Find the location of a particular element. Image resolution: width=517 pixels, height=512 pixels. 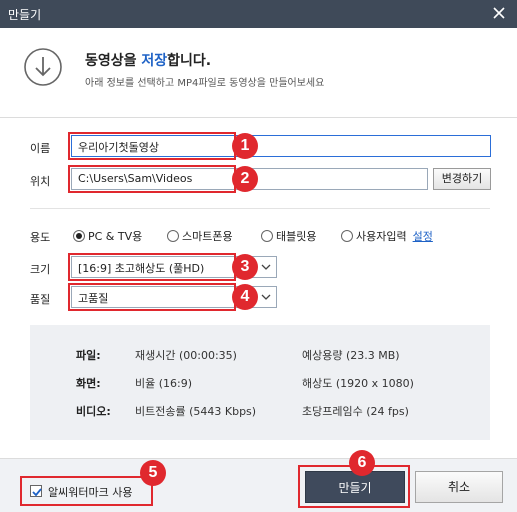

usage-radio-custom: 사용자입력 설정 is located at coordinates (387, 236).